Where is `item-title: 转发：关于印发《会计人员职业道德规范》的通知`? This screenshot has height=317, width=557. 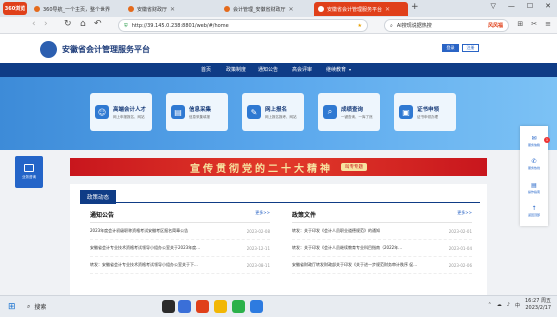
item-title: 转发：关于印发《会计人员职业道德规范》的通知 is located at coordinates (362, 231).